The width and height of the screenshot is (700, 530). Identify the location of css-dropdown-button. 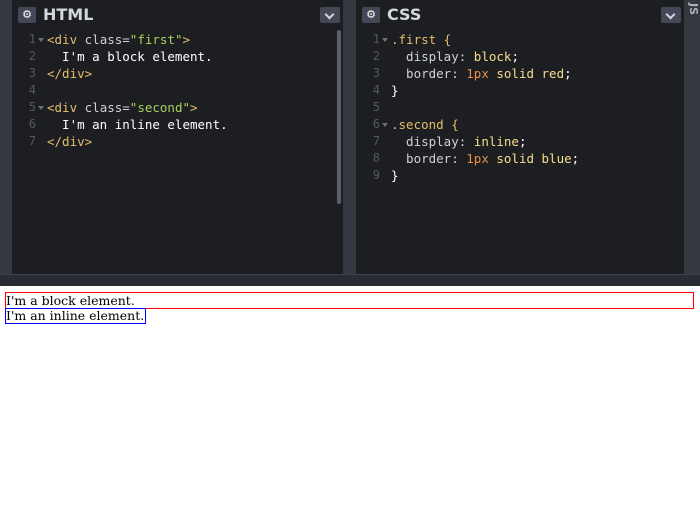
(671, 15).